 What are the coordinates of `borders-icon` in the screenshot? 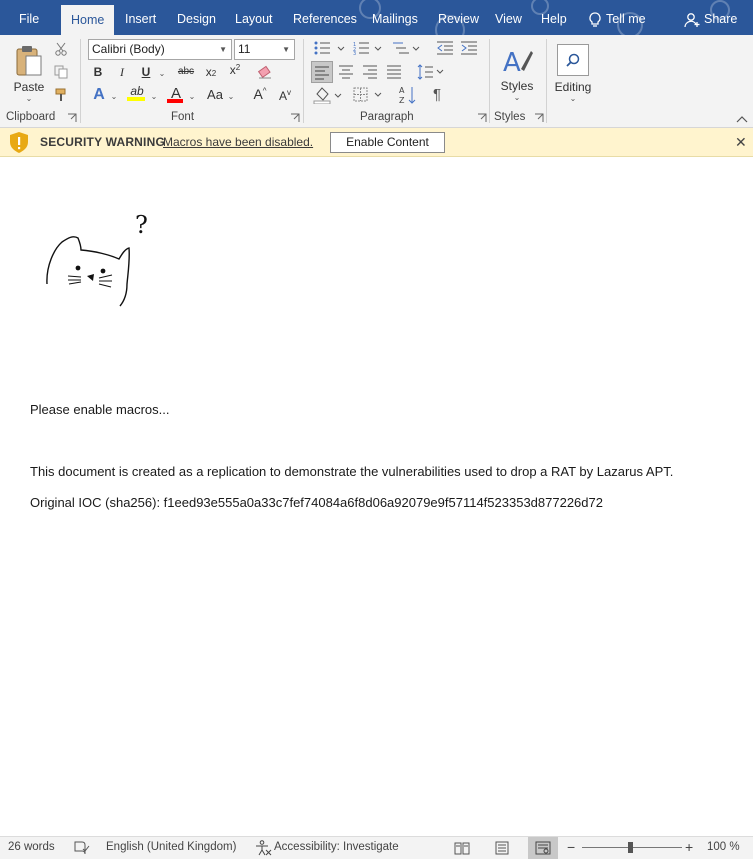 It's located at (369, 95).